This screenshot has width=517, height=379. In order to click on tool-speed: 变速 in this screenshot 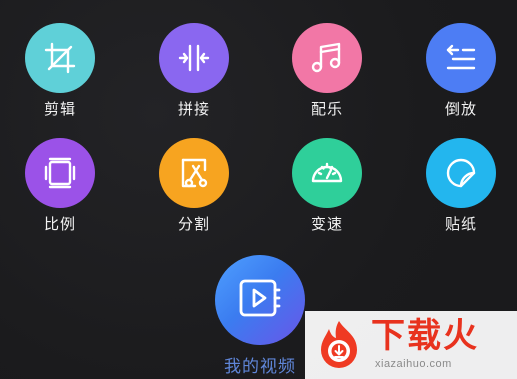, I will do `click(327, 179)`.